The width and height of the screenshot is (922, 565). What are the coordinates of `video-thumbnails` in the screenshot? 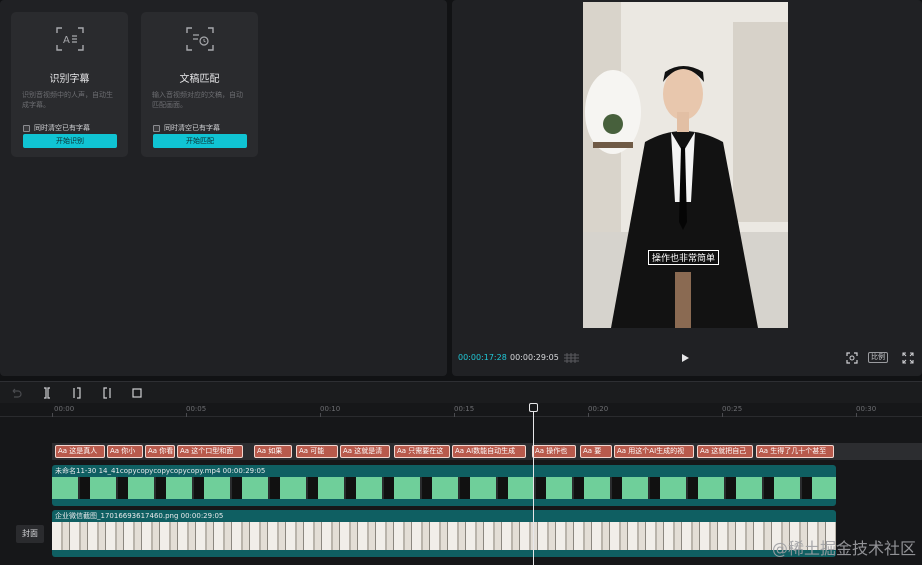 It's located at (444, 488).